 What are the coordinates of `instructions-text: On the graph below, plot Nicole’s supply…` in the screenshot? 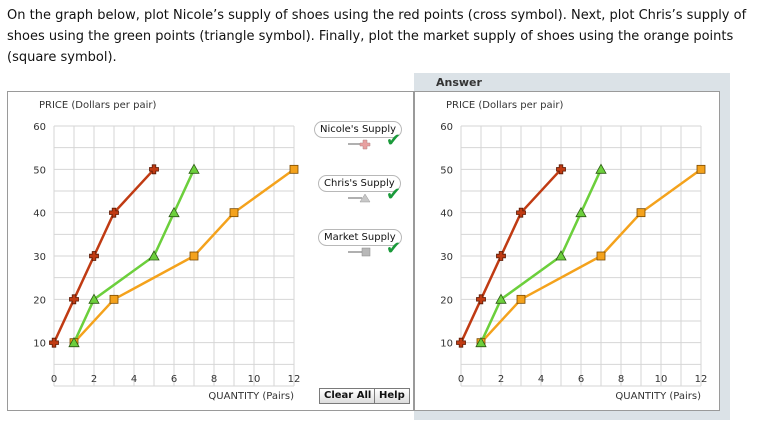 It's located at (377, 36).